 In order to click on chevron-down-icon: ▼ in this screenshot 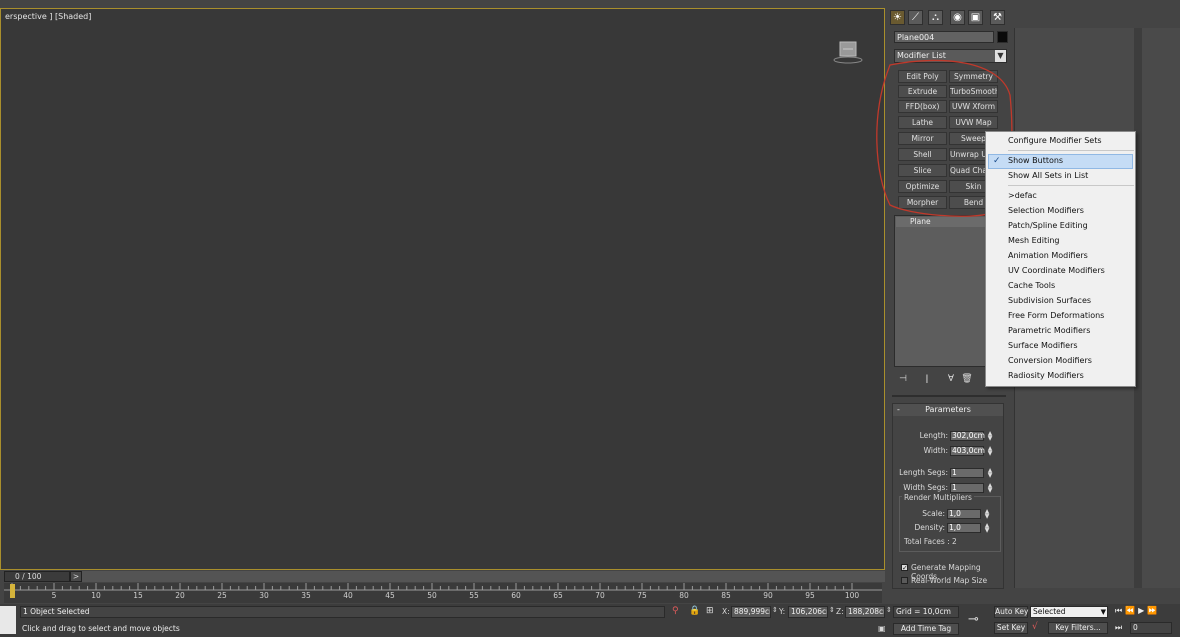, I will do `click(1103, 612)`.